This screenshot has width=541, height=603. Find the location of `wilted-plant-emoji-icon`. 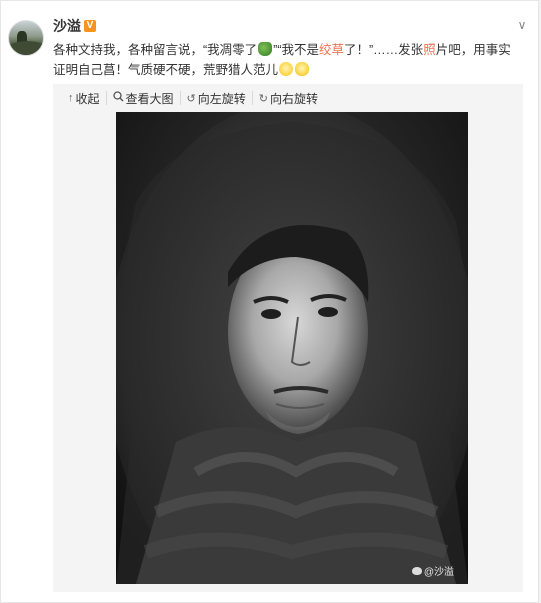

wilted-plant-emoji-icon is located at coordinates (265, 49).